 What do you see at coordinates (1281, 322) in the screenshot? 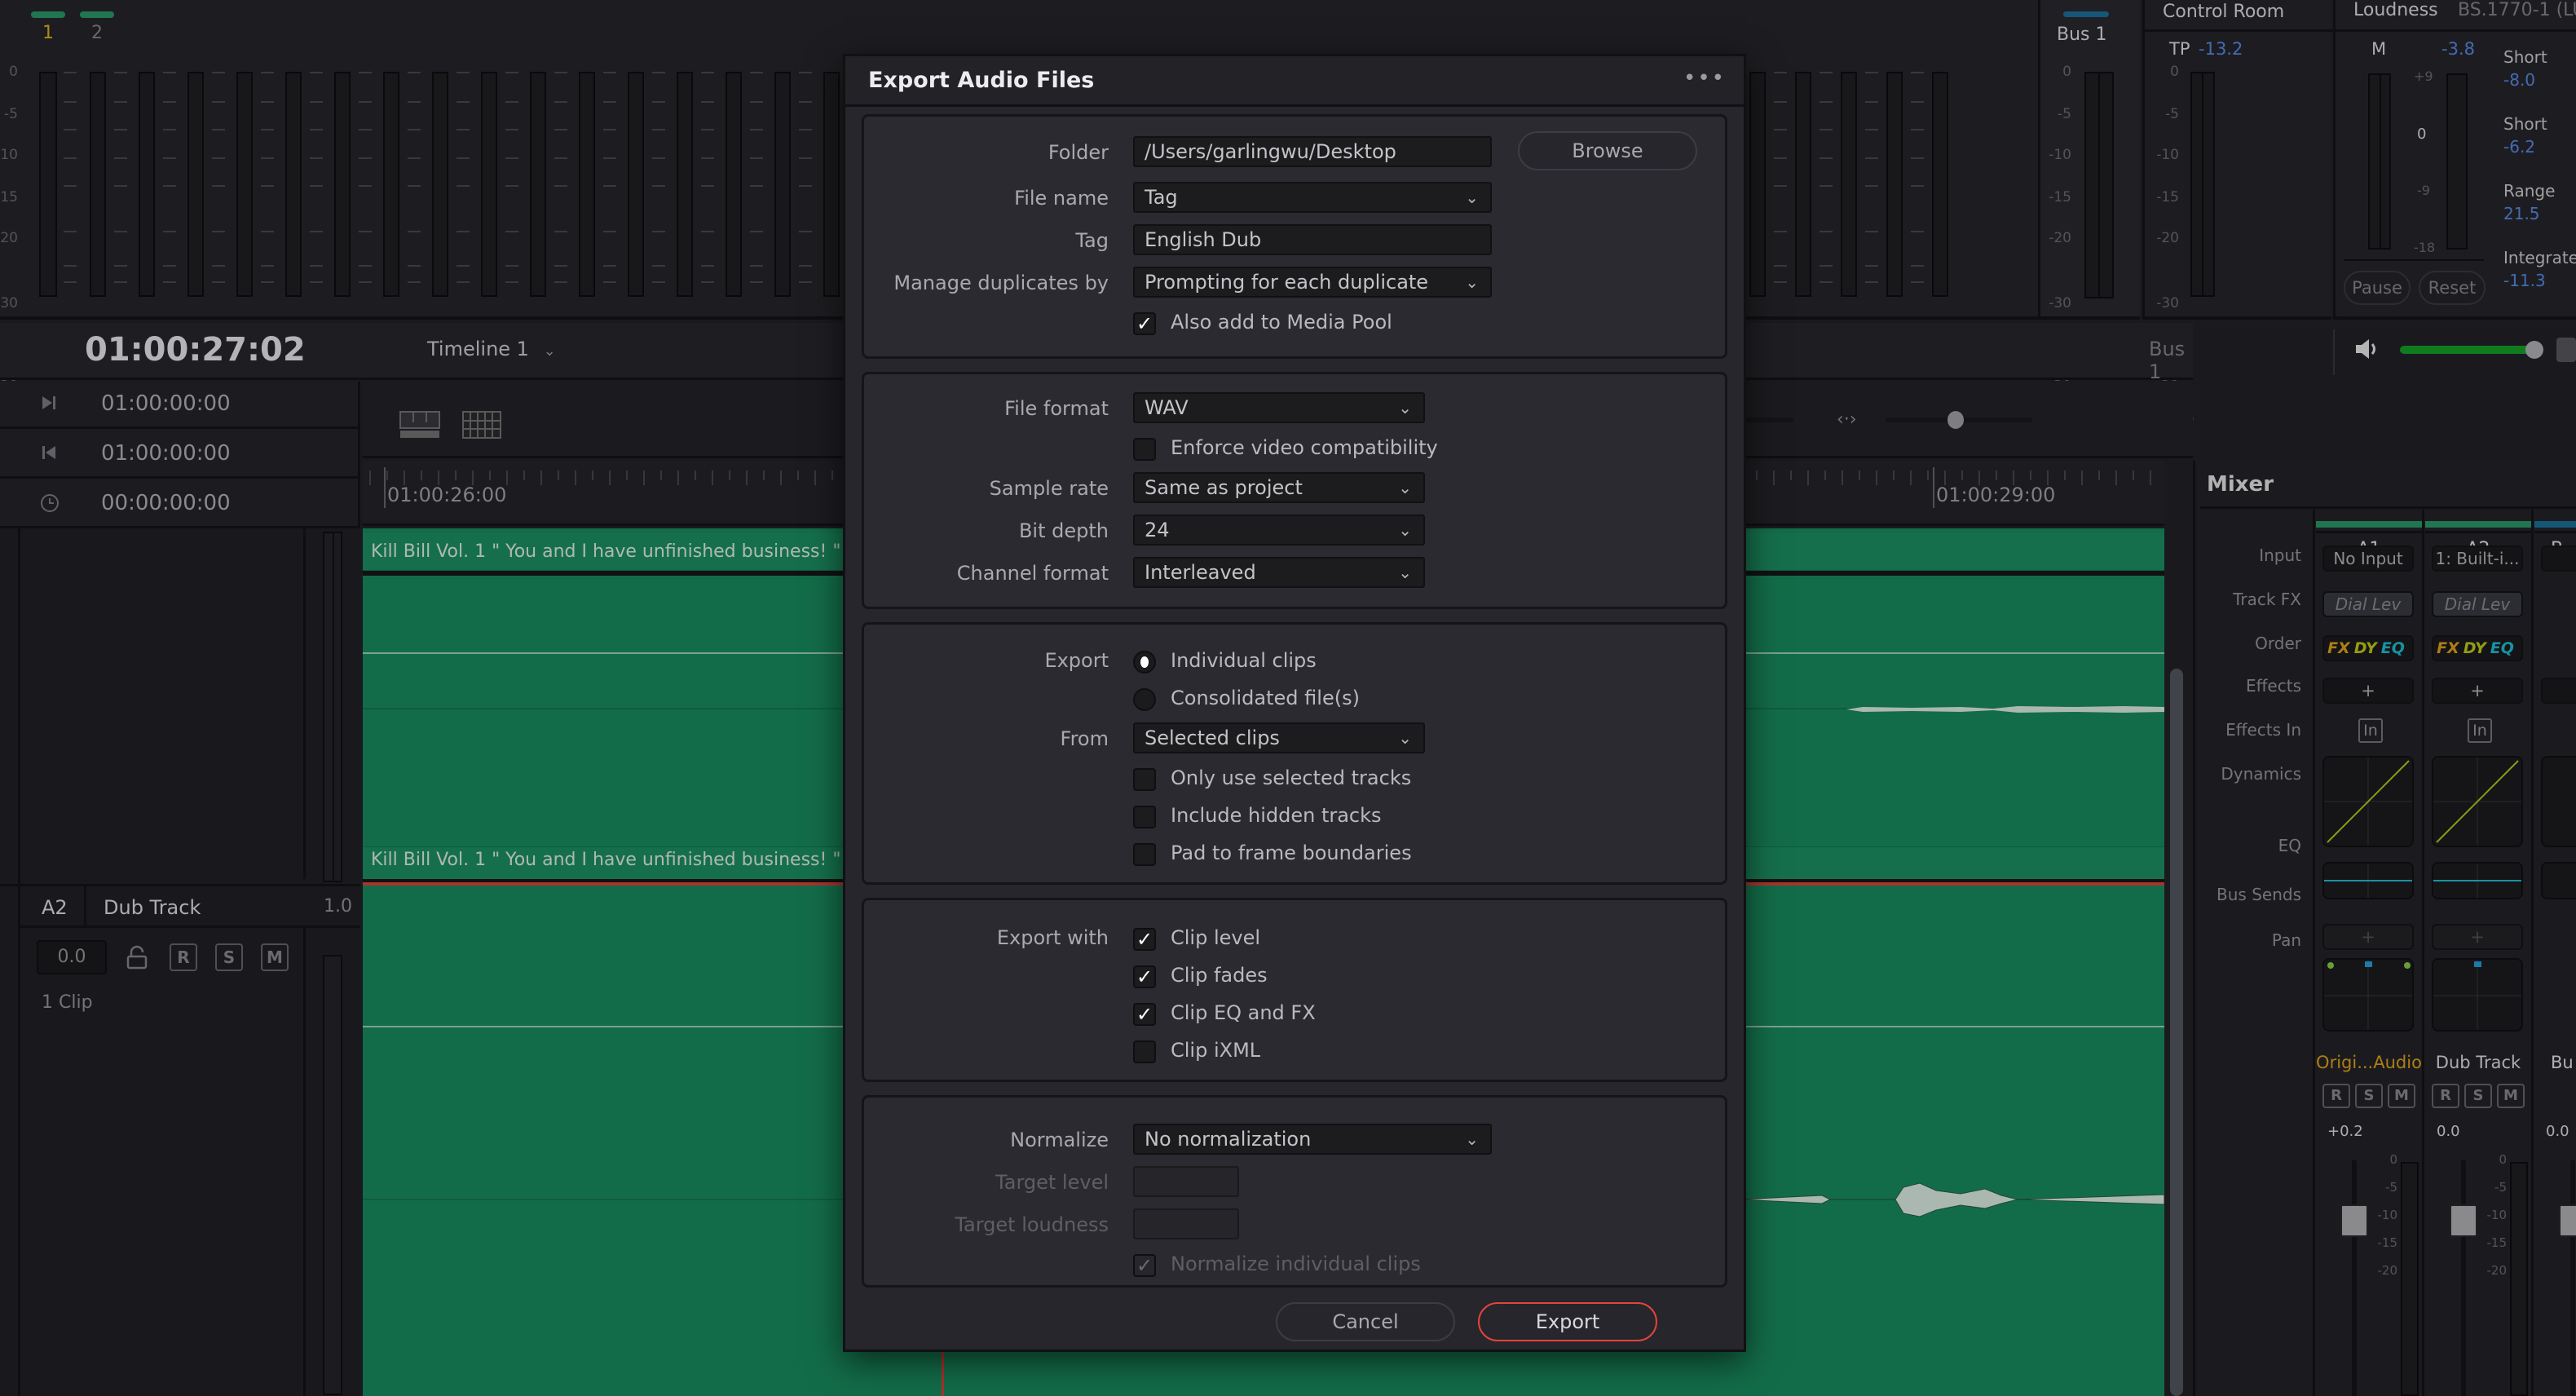
I see `add-to-media-pool-label: Also add to Media Pool` at bounding box center [1281, 322].